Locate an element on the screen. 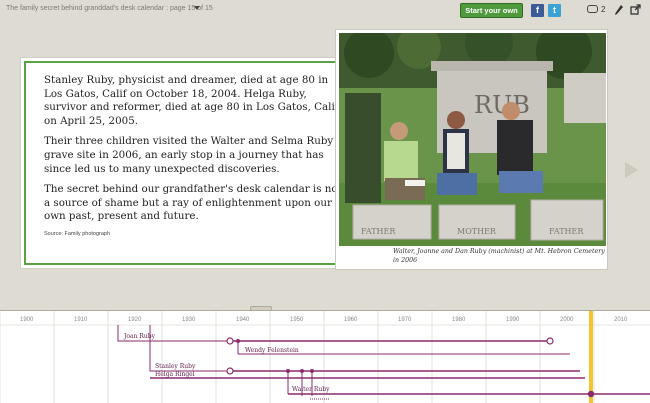  decade-label: 1930 is located at coordinates (189, 320).